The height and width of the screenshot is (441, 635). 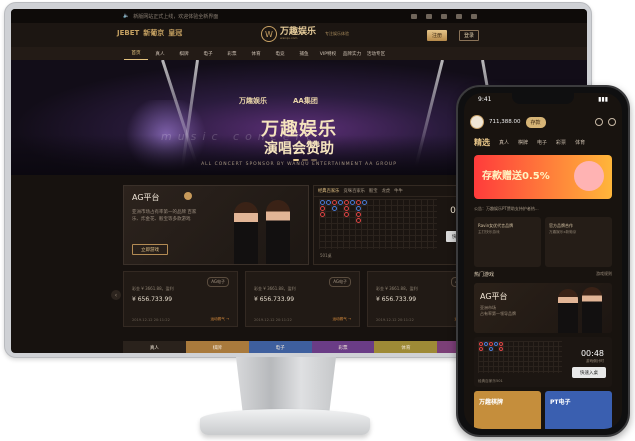 What do you see at coordinates (507, 242) in the screenshot?
I see `ambassador-card: Ravin女优代言品牌 主打快乐游戏` at bounding box center [507, 242].